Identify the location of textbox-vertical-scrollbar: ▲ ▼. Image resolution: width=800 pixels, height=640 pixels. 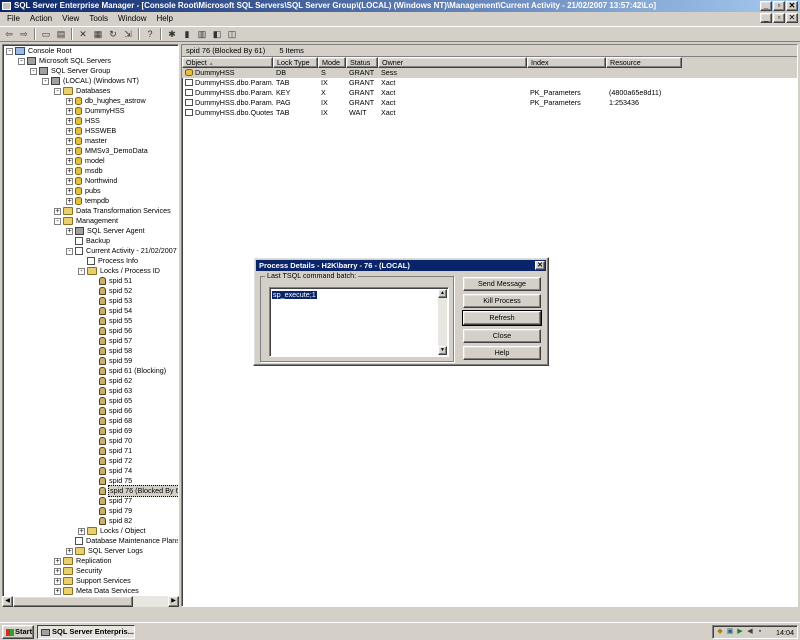
(442, 322).